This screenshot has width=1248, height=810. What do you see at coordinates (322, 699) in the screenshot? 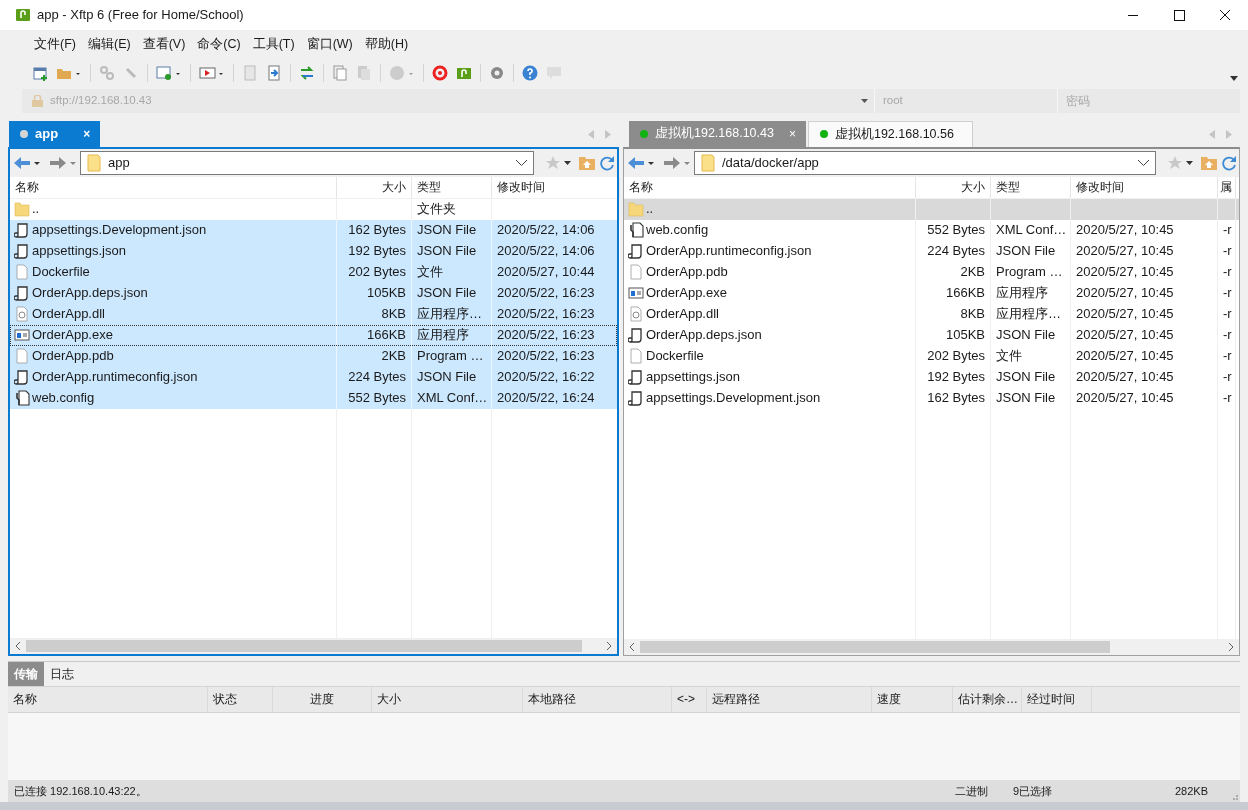
I see `column-header: 进度` at bounding box center [322, 699].